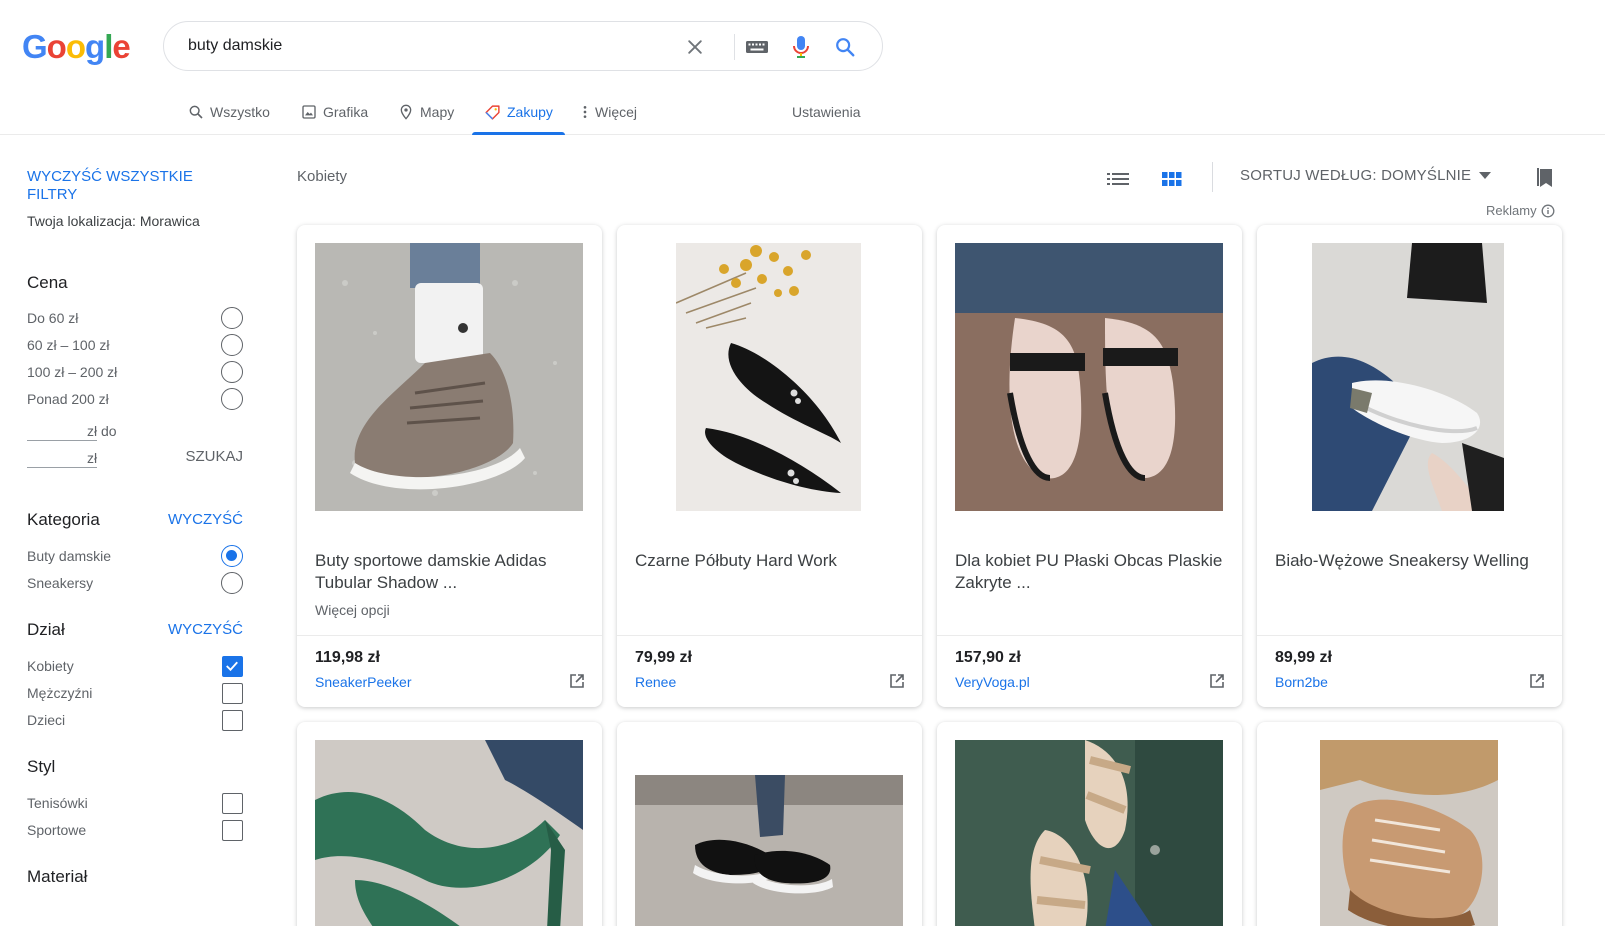  I want to click on search-submit-button, so click(845, 47).